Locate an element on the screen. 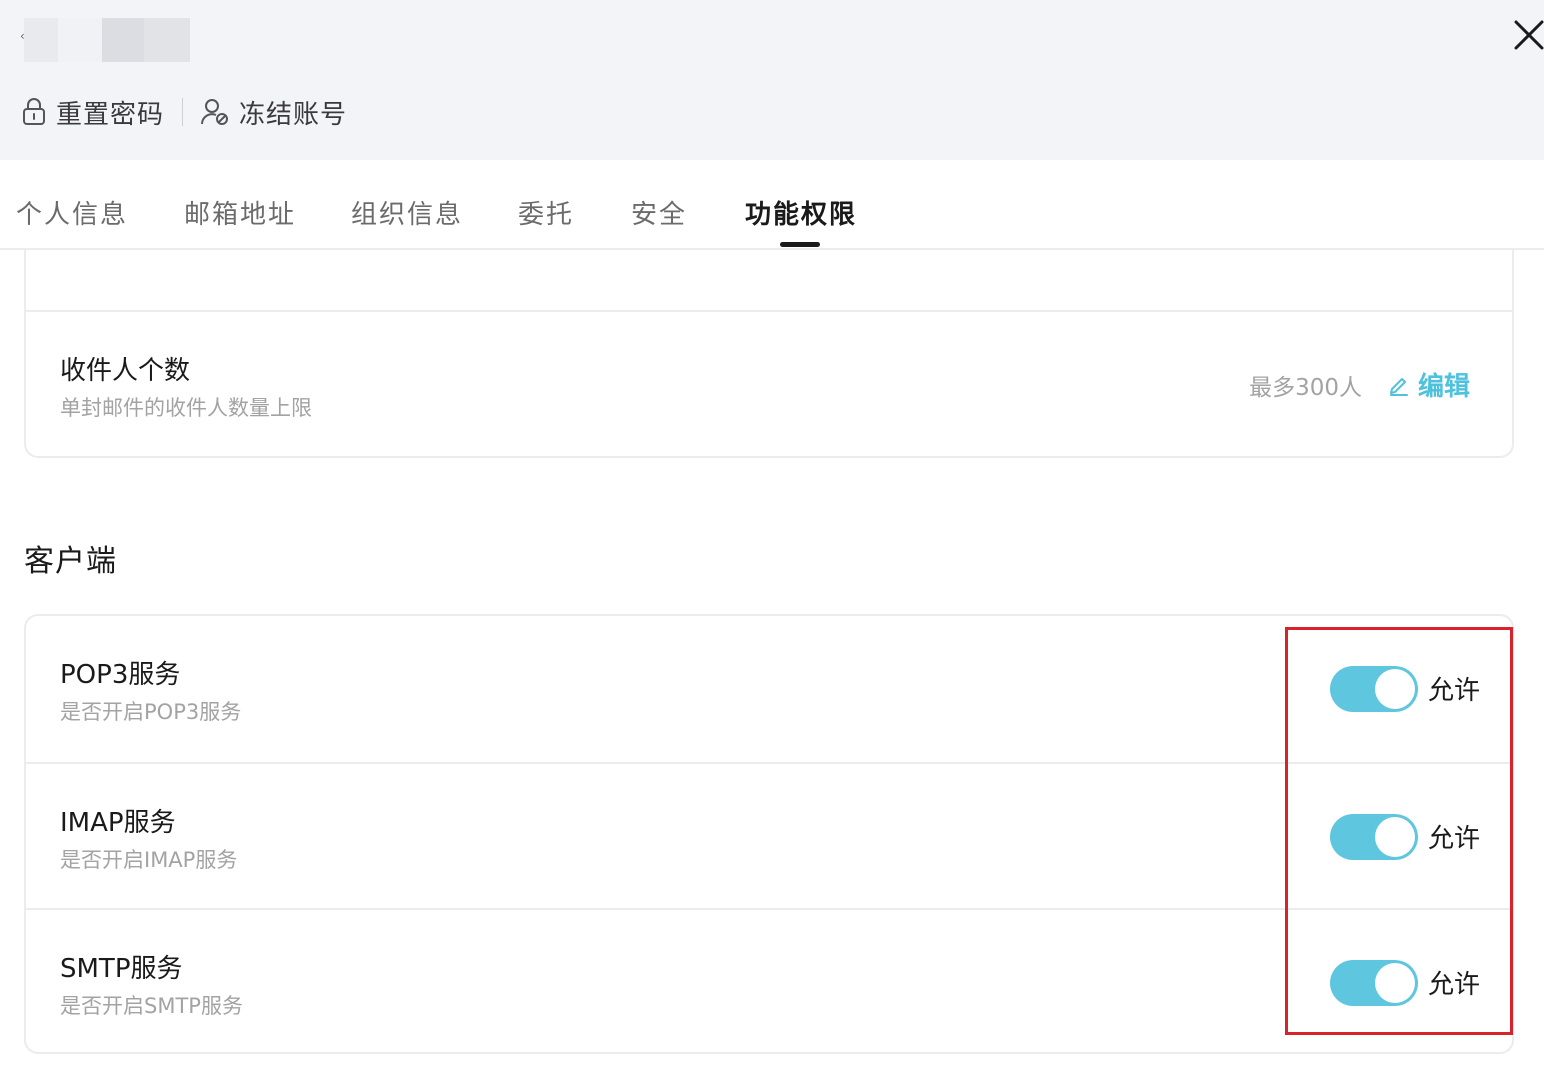 Image resolution: width=1544 pixels, height=1084 pixels. imap-service-row: IMAP服务 是否开启IMAP服务 允许 is located at coordinates (769, 835).